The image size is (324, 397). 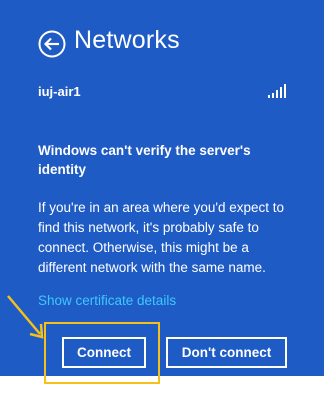 What do you see at coordinates (59, 91) in the screenshot?
I see `network-name: iuj-air1` at bounding box center [59, 91].